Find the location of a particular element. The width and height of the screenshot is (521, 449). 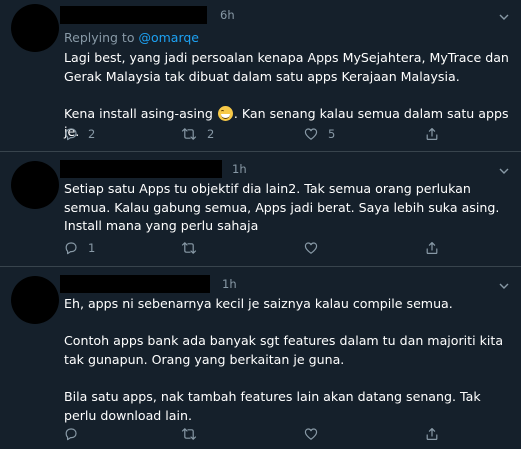

replying-to: Replying to @omarqe is located at coordinates (131, 37).